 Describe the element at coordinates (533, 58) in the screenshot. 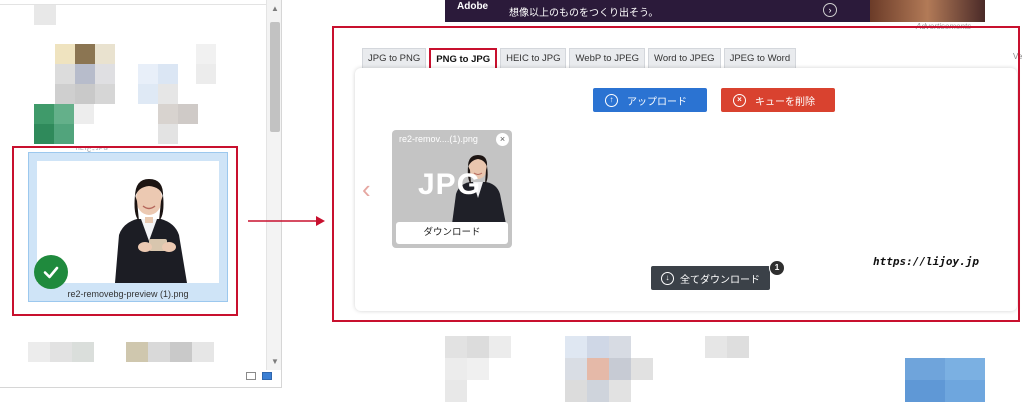

I see `tab-heic-to-jpg: HEIC to JPG` at that location.